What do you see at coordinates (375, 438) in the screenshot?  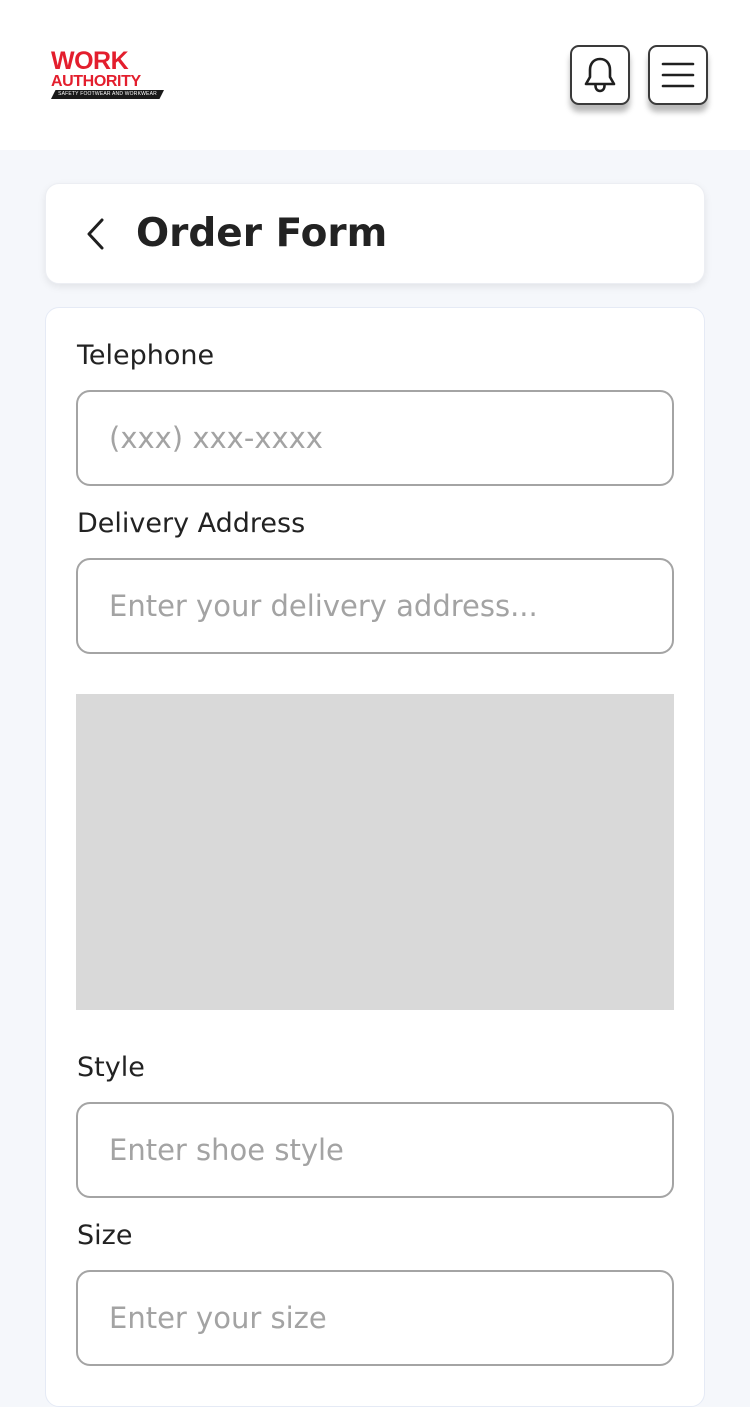 I see `telephone-input` at bounding box center [375, 438].